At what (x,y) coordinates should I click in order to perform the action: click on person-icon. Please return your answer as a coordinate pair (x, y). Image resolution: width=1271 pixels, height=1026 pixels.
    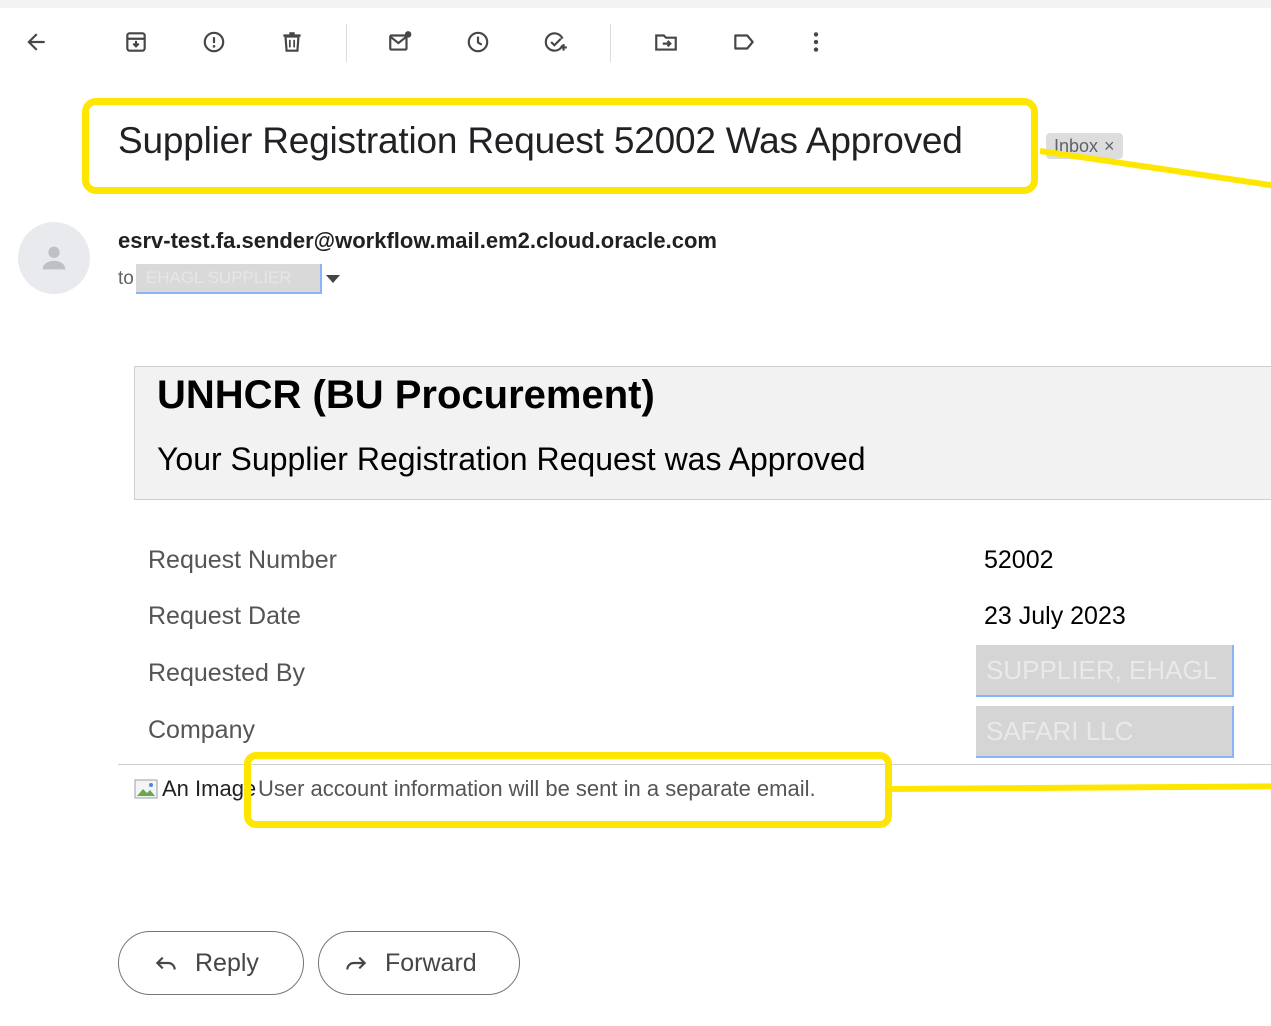
    Looking at the image, I should click on (54, 258).